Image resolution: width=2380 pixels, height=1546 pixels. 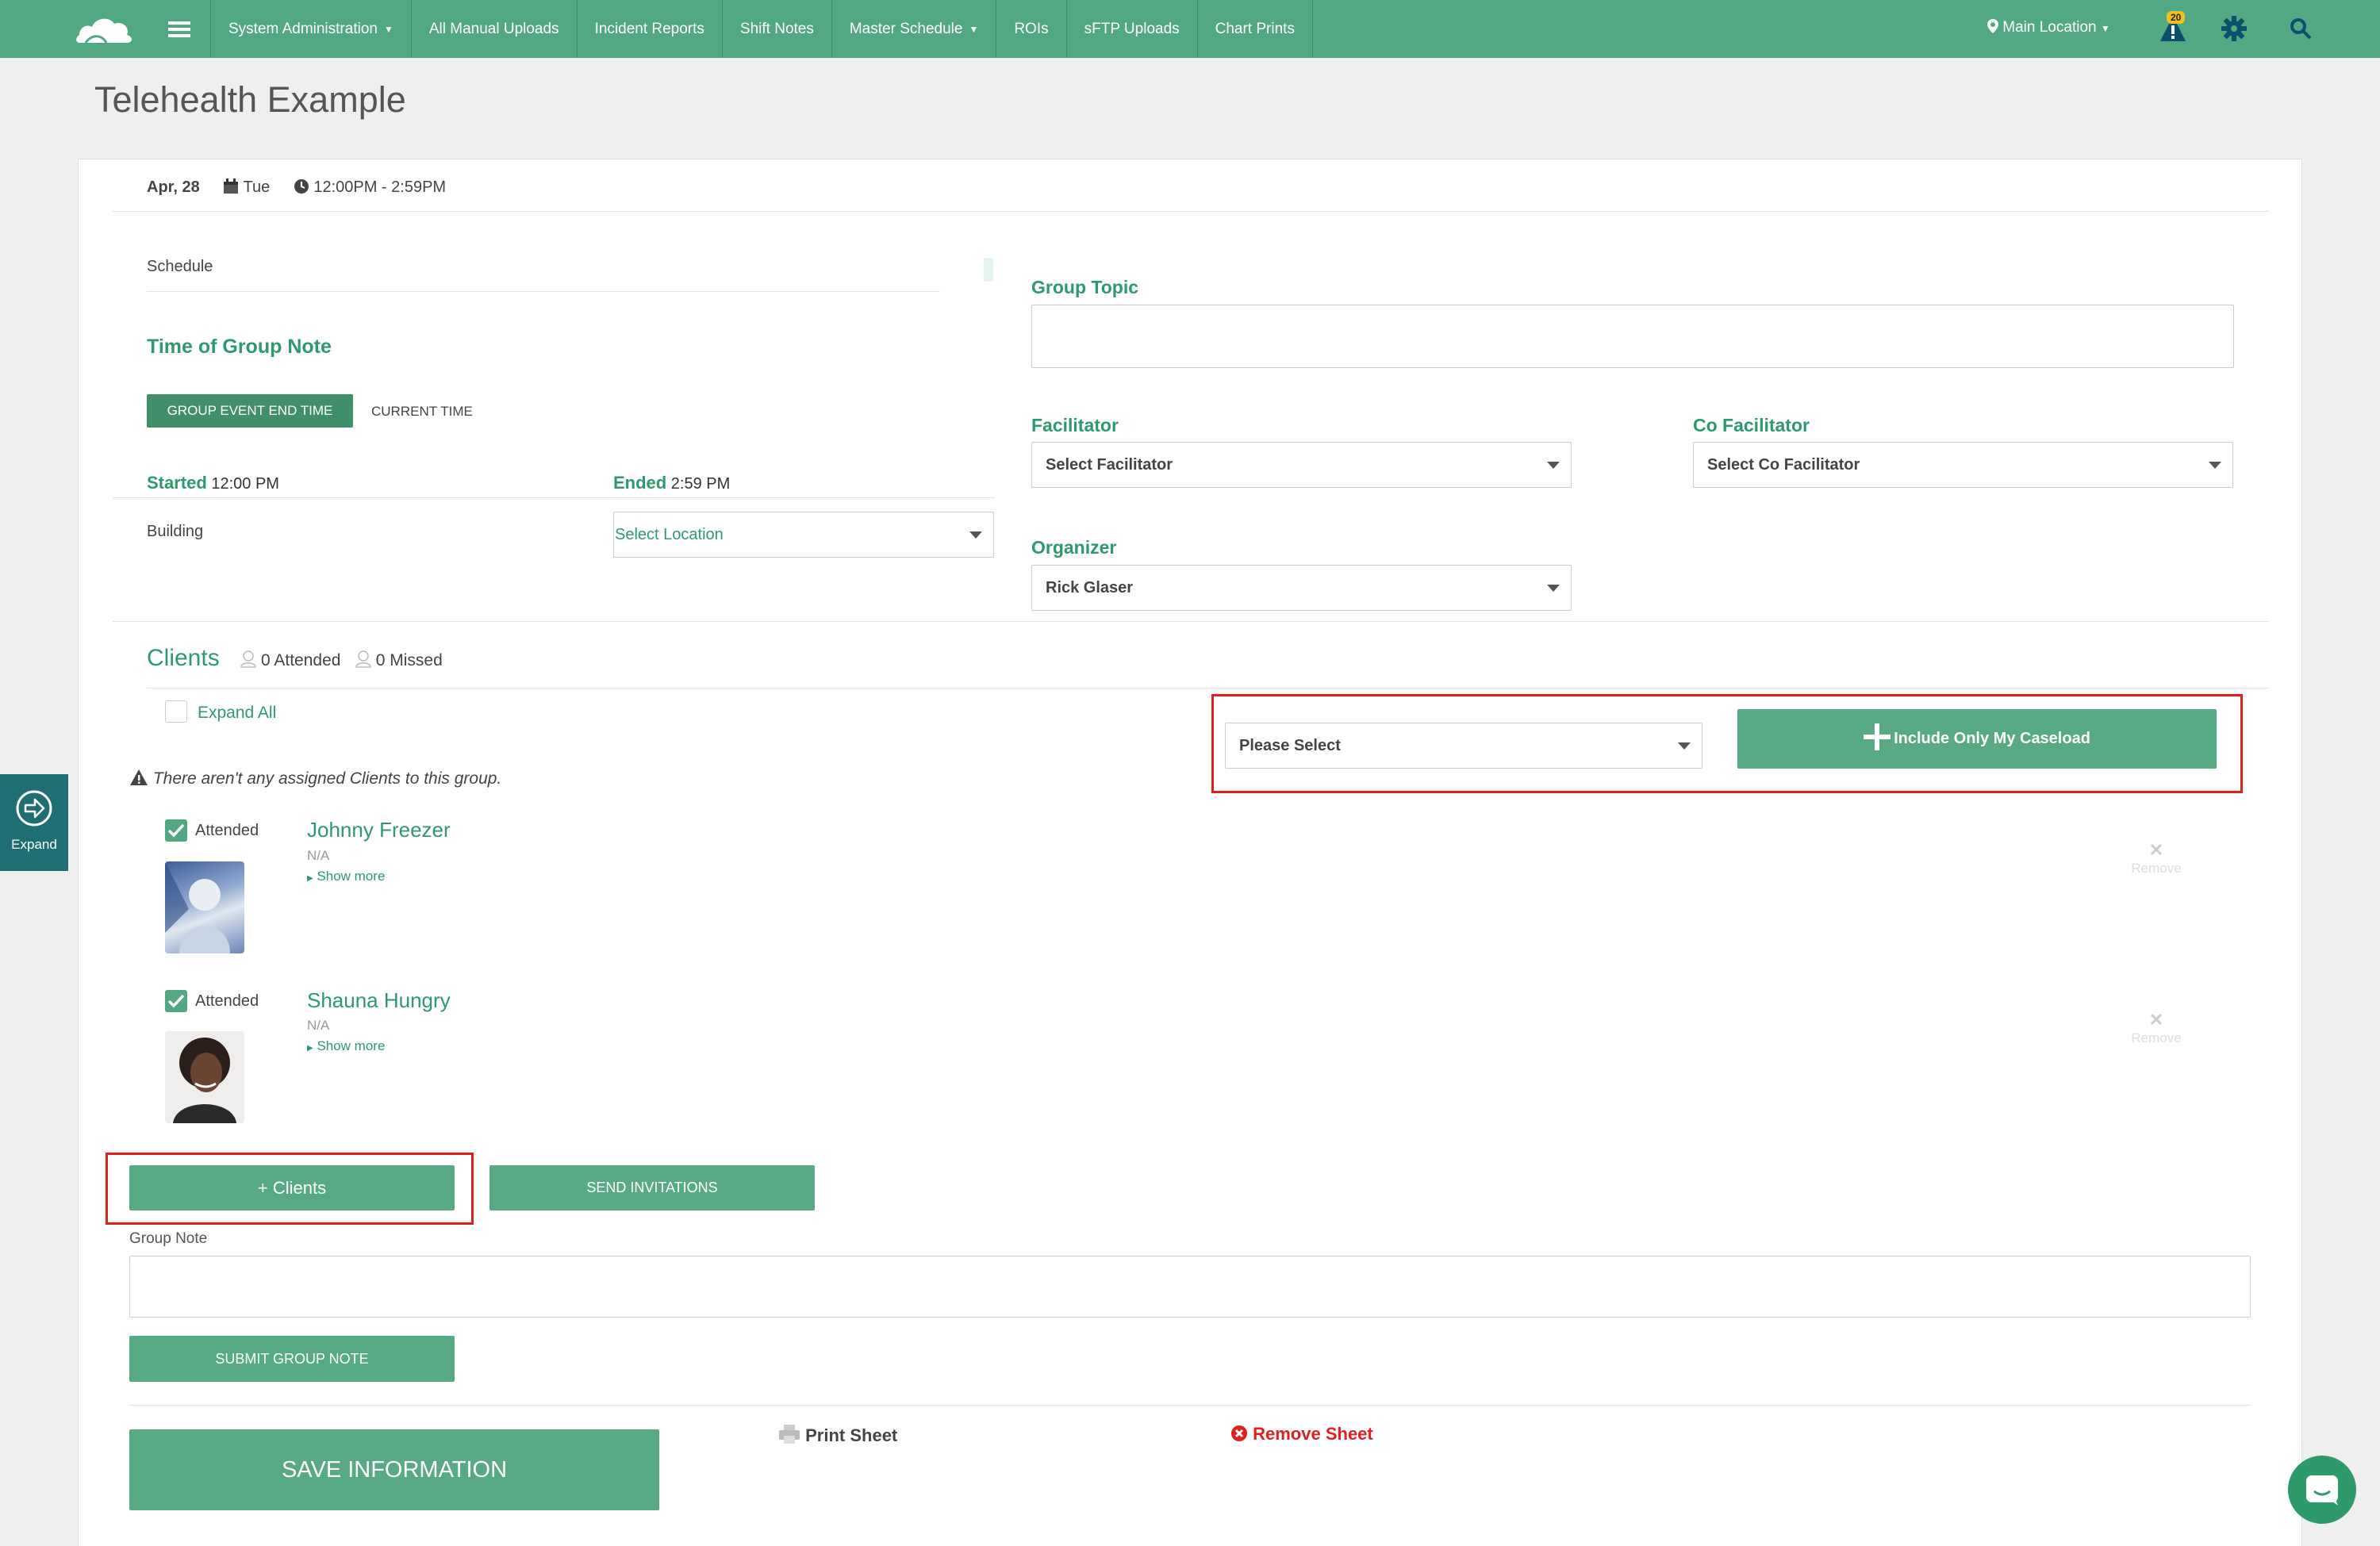 I want to click on search-icon, so click(x=2301, y=28).